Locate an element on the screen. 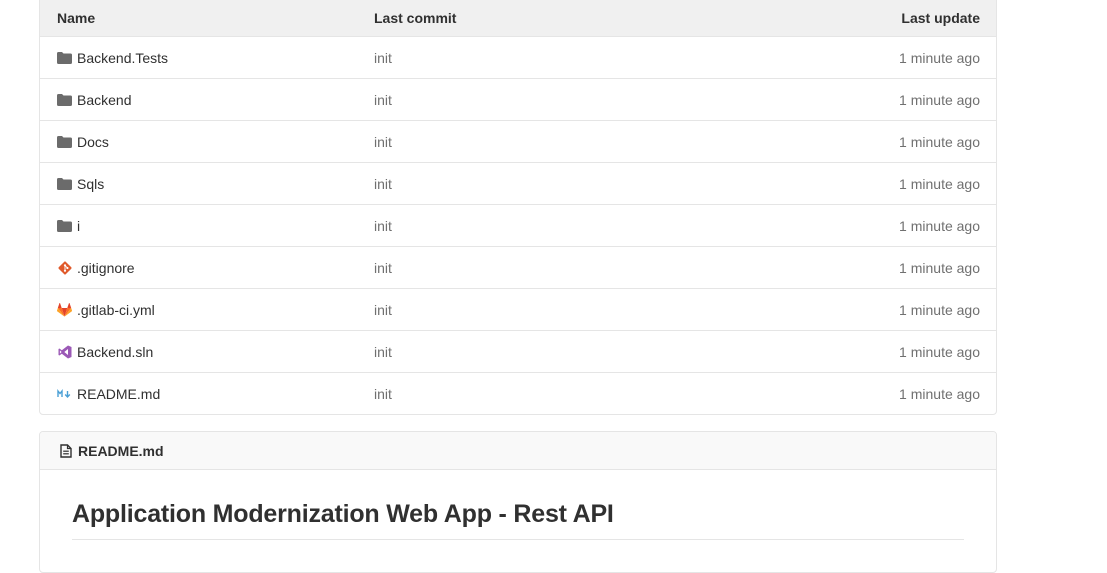  table-row: .gitlab-ci.yml init 1 minute ago is located at coordinates (518, 310).